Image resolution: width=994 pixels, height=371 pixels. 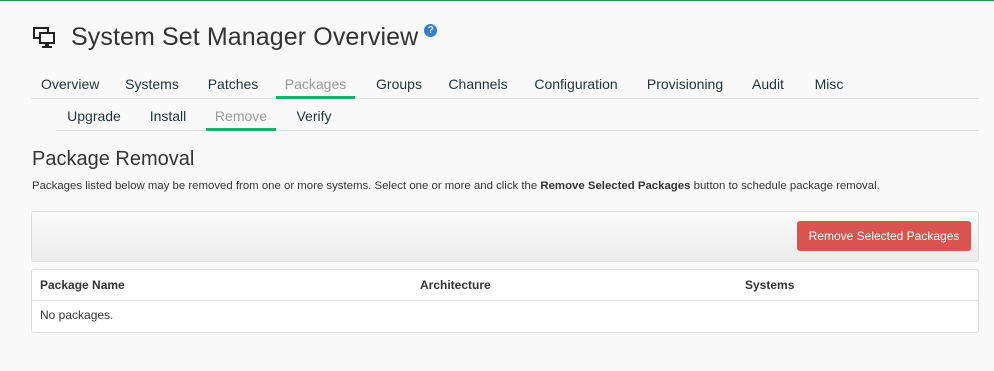 What do you see at coordinates (517, 116) in the screenshot?
I see `packages-subtabs: Upgrade Install Remove Verify` at bounding box center [517, 116].